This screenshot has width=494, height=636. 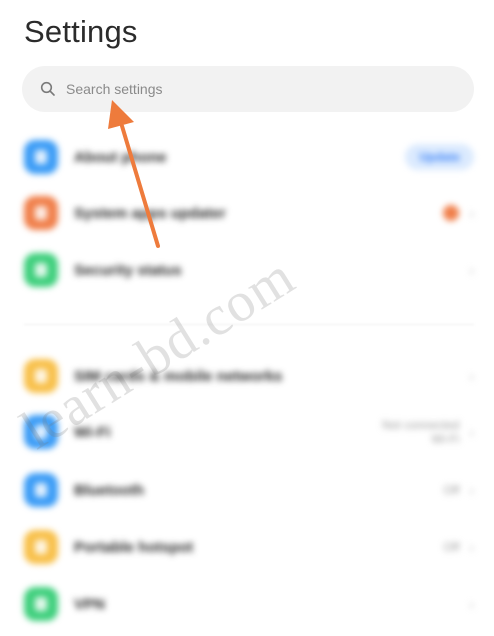 I want to click on wifi-status-line2: Wi-Fi, so click(x=445, y=439).